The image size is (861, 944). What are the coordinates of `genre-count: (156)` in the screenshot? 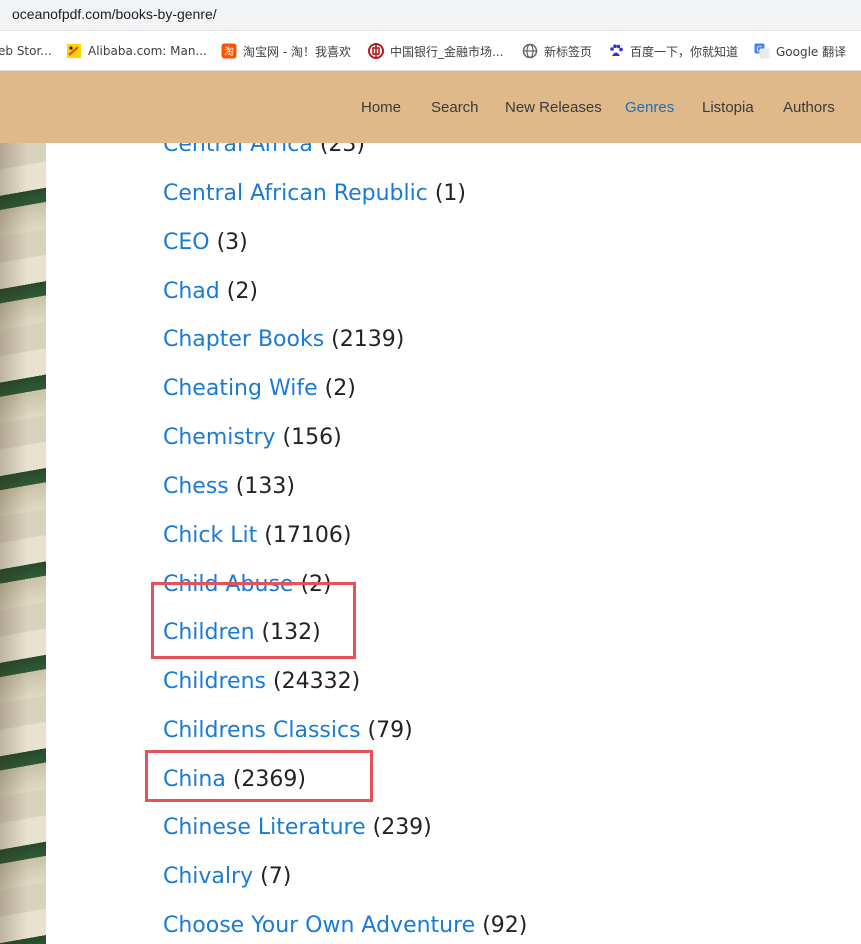 It's located at (312, 437).